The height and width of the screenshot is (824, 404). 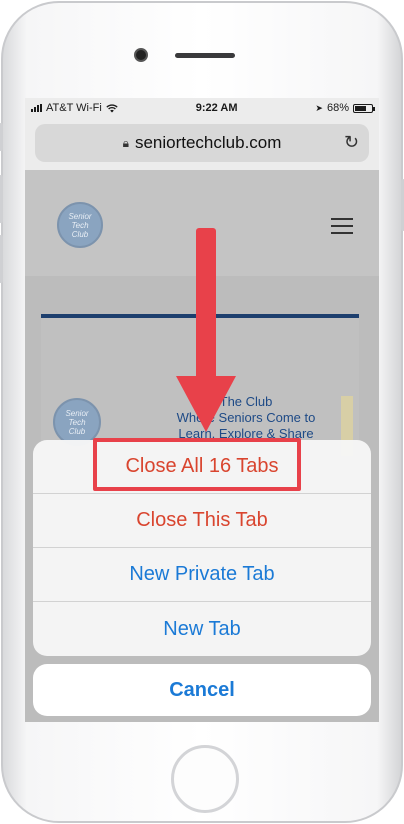 I want to click on hamburger-menu-icon, so click(x=342, y=228).